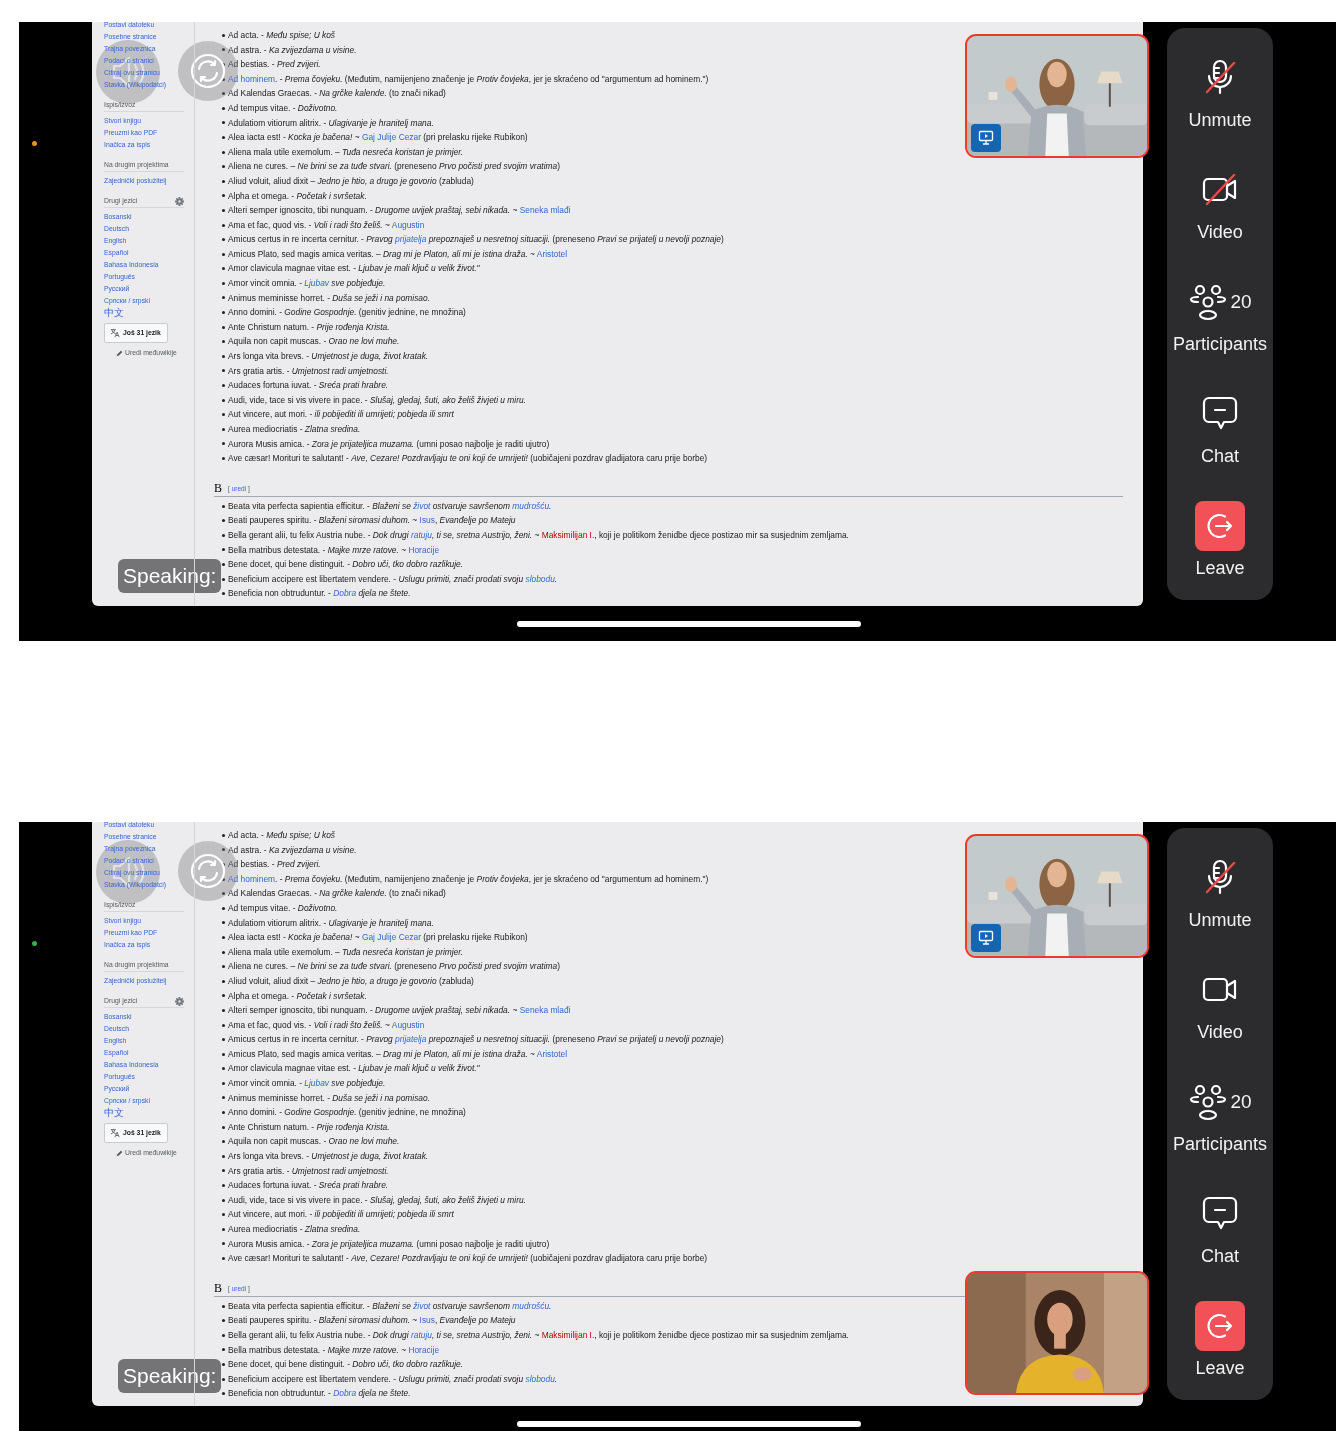 This screenshot has height=1431, width=1336. Describe the element at coordinates (314, 1142) in the screenshot. I see `quote-text: Aquila non capit muscas. - Orao ne lovi muhe.` at that location.